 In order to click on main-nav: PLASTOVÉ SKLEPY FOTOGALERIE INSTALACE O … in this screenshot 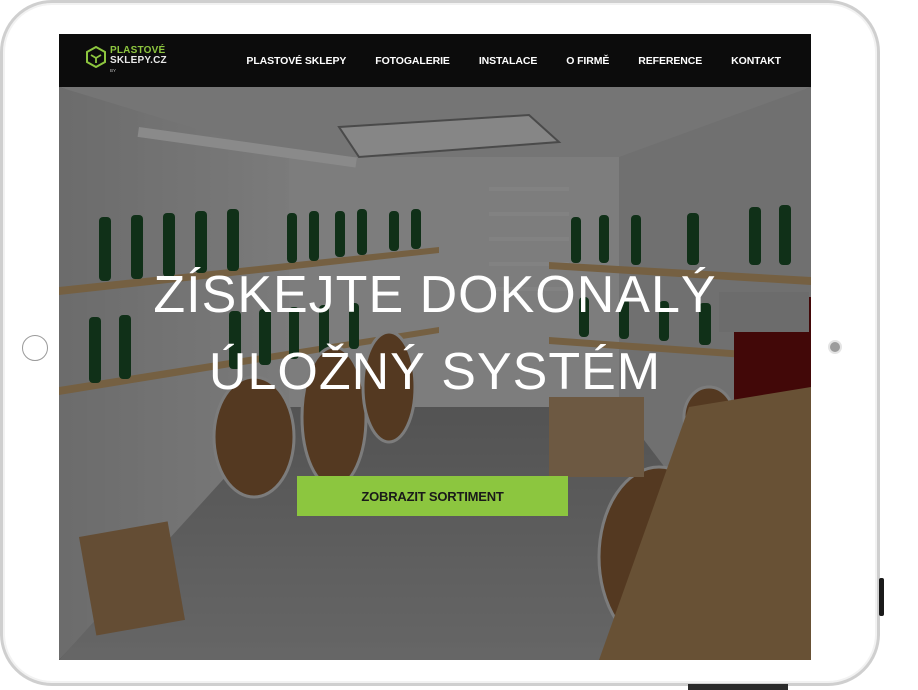, I will do `click(499, 60)`.